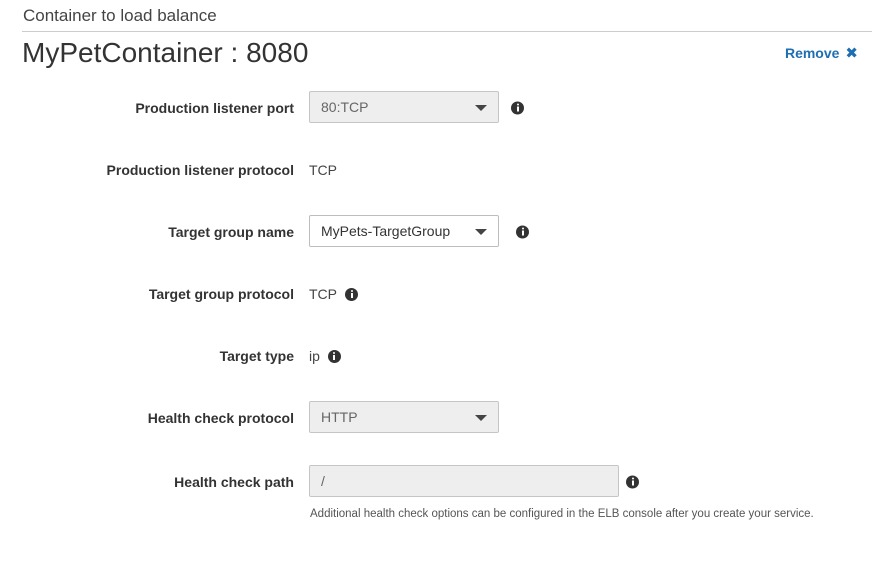 This screenshot has height=575, width=877. I want to click on target-group-protocol-value-wrap: TCP, so click(333, 294).